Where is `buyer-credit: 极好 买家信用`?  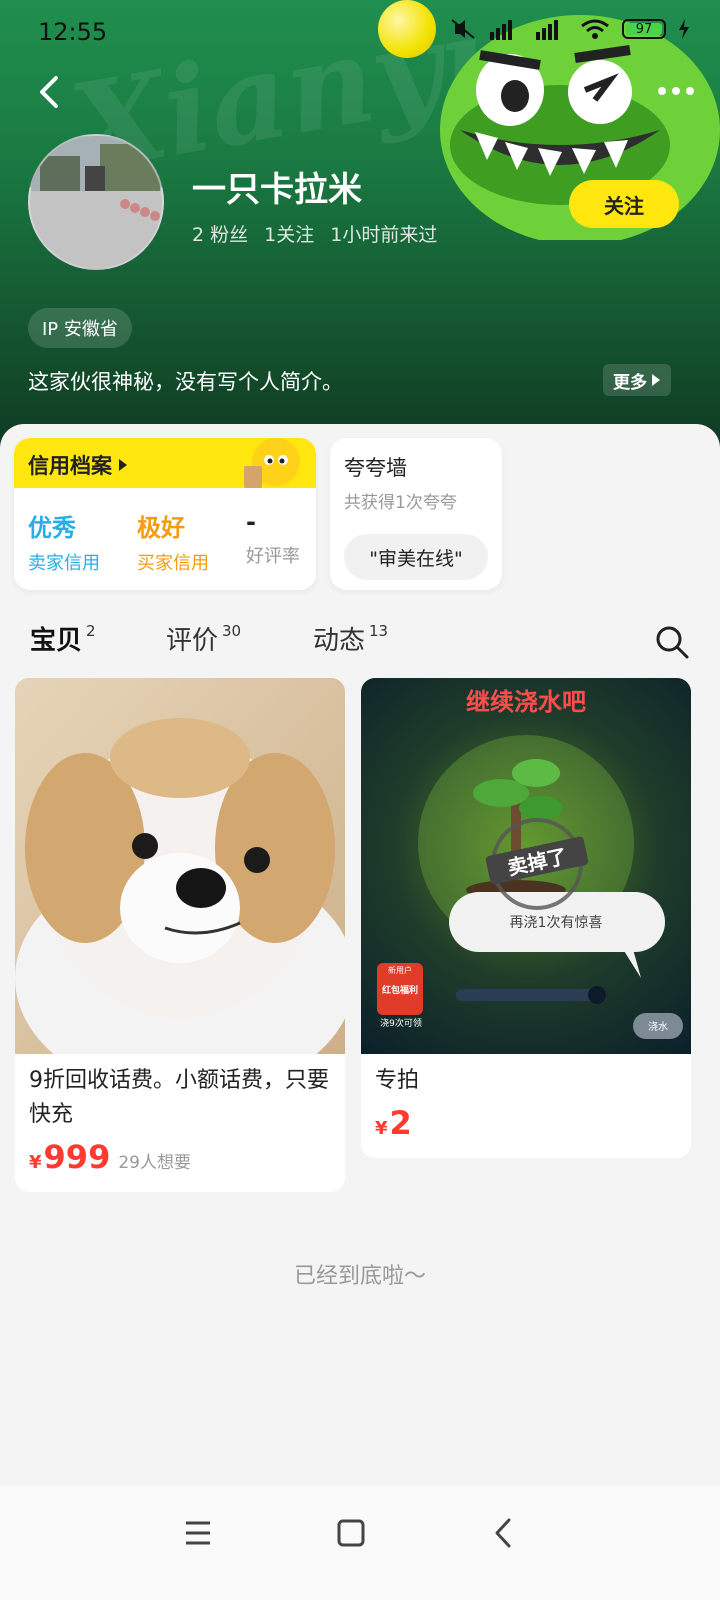 buyer-credit: 极好 买家信用 is located at coordinates (173, 541).